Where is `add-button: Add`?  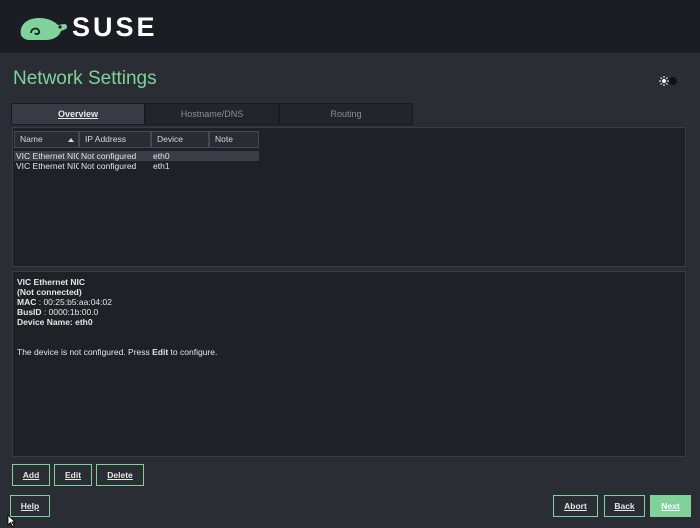
add-button: Add is located at coordinates (31, 475).